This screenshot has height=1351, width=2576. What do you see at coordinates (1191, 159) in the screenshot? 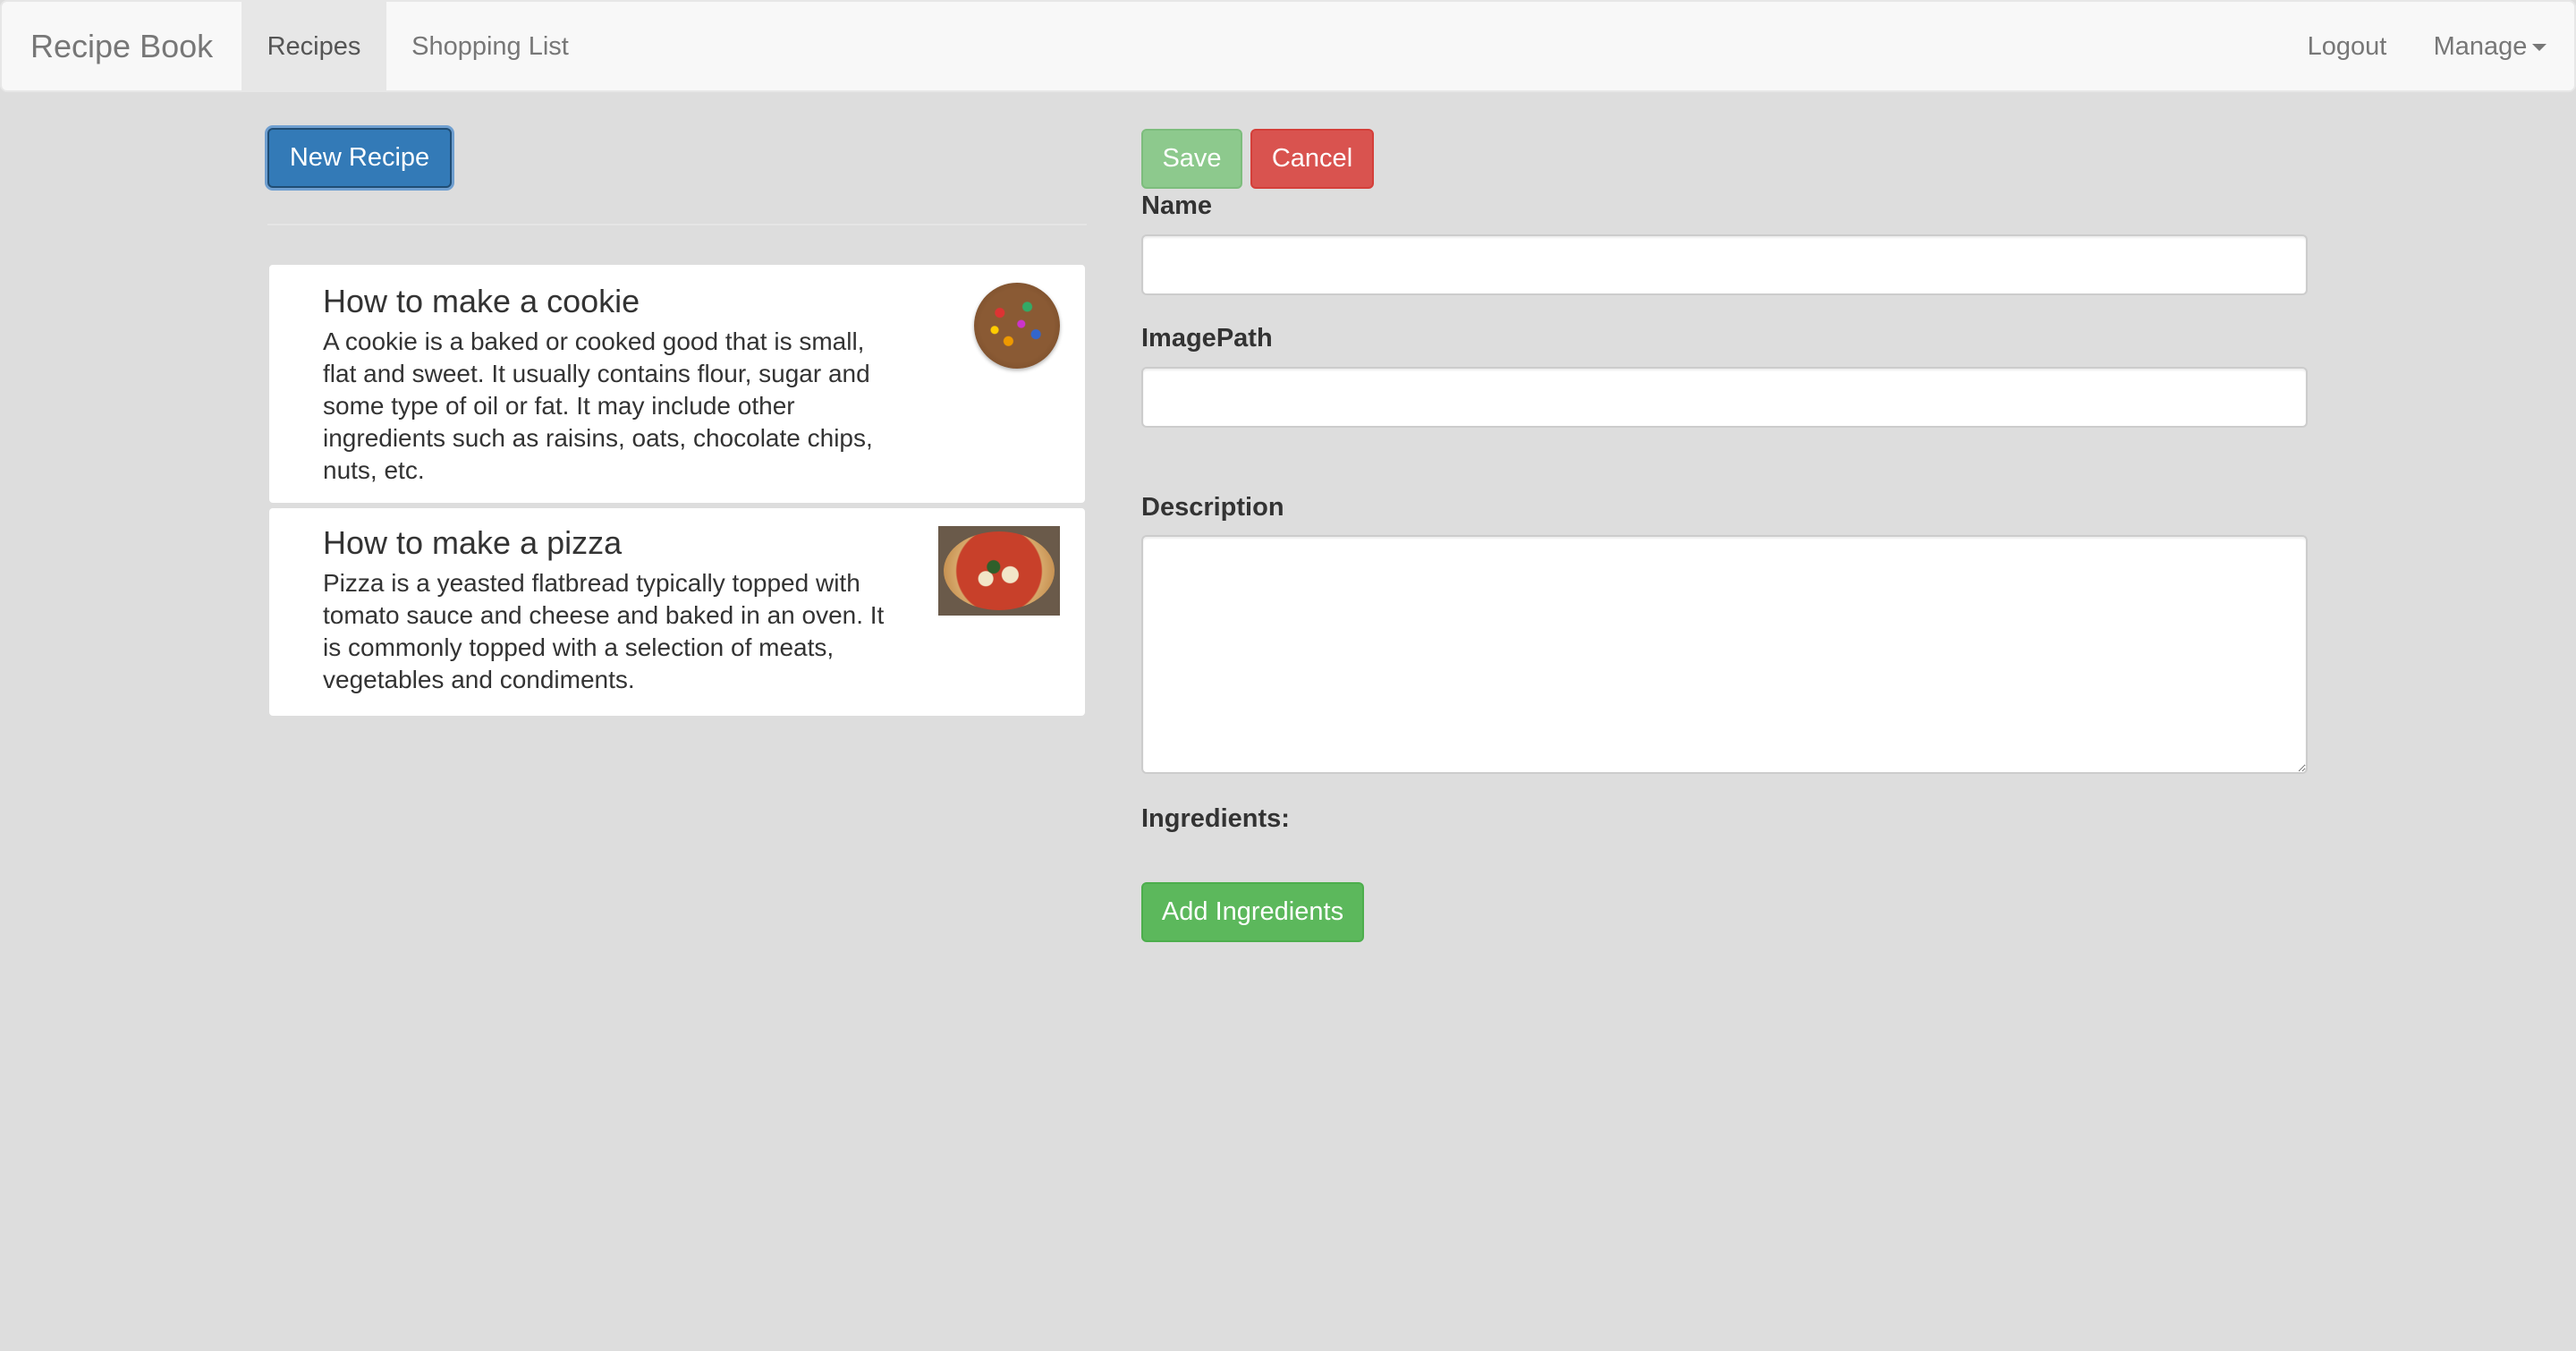
I see `save-button: Save` at bounding box center [1191, 159].